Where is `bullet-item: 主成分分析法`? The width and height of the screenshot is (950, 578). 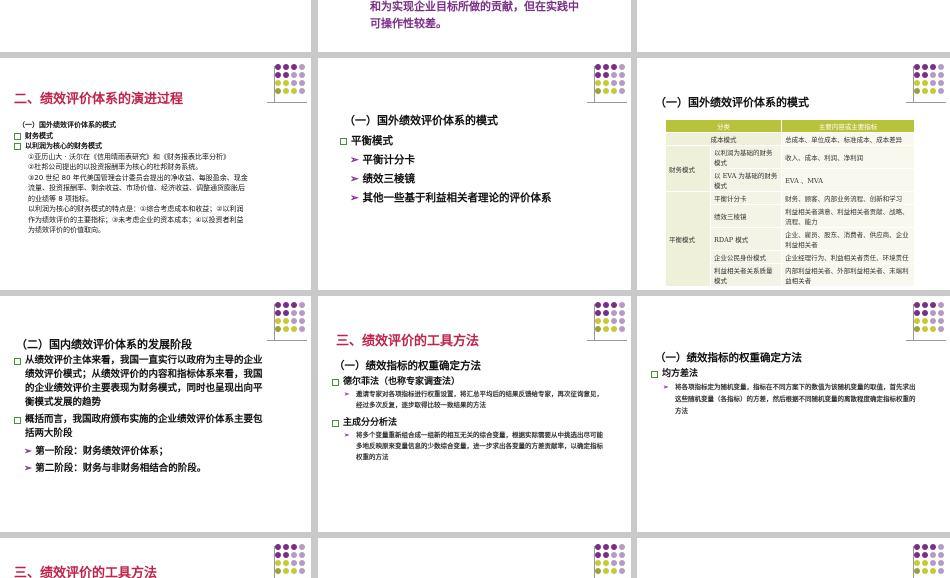
bullet-item: 主成分分析法 is located at coordinates (468, 423).